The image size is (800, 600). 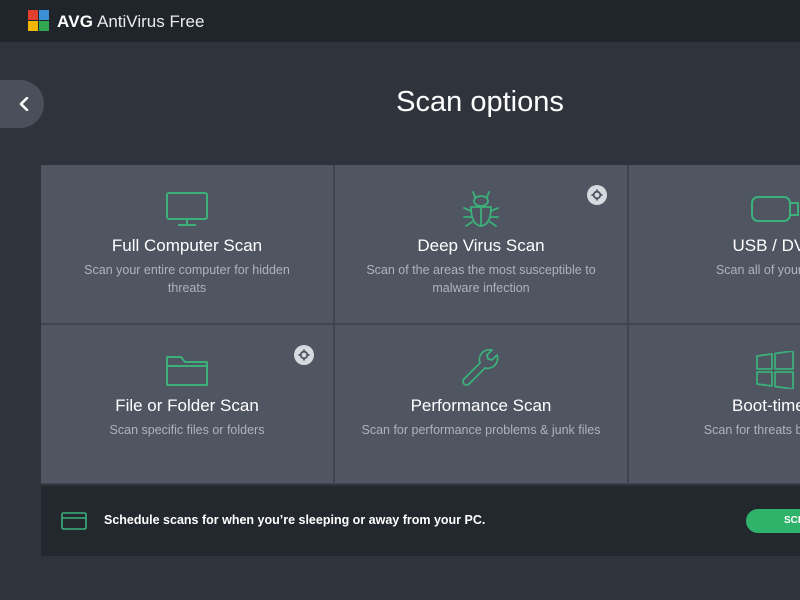 I want to click on tile-title: Deep Virus Scan, so click(x=481, y=245).